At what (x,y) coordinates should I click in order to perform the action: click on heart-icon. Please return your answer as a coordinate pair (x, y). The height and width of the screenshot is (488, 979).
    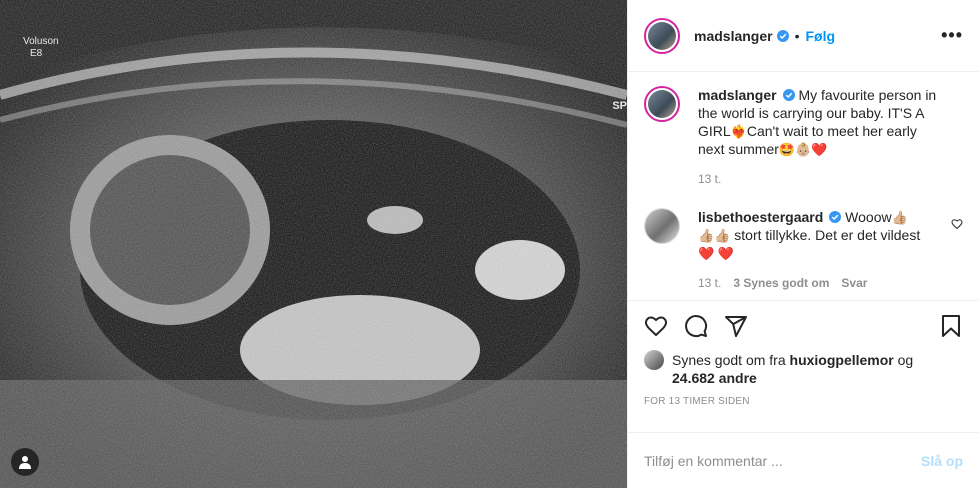
    Looking at the image, I should click on (656, 326).